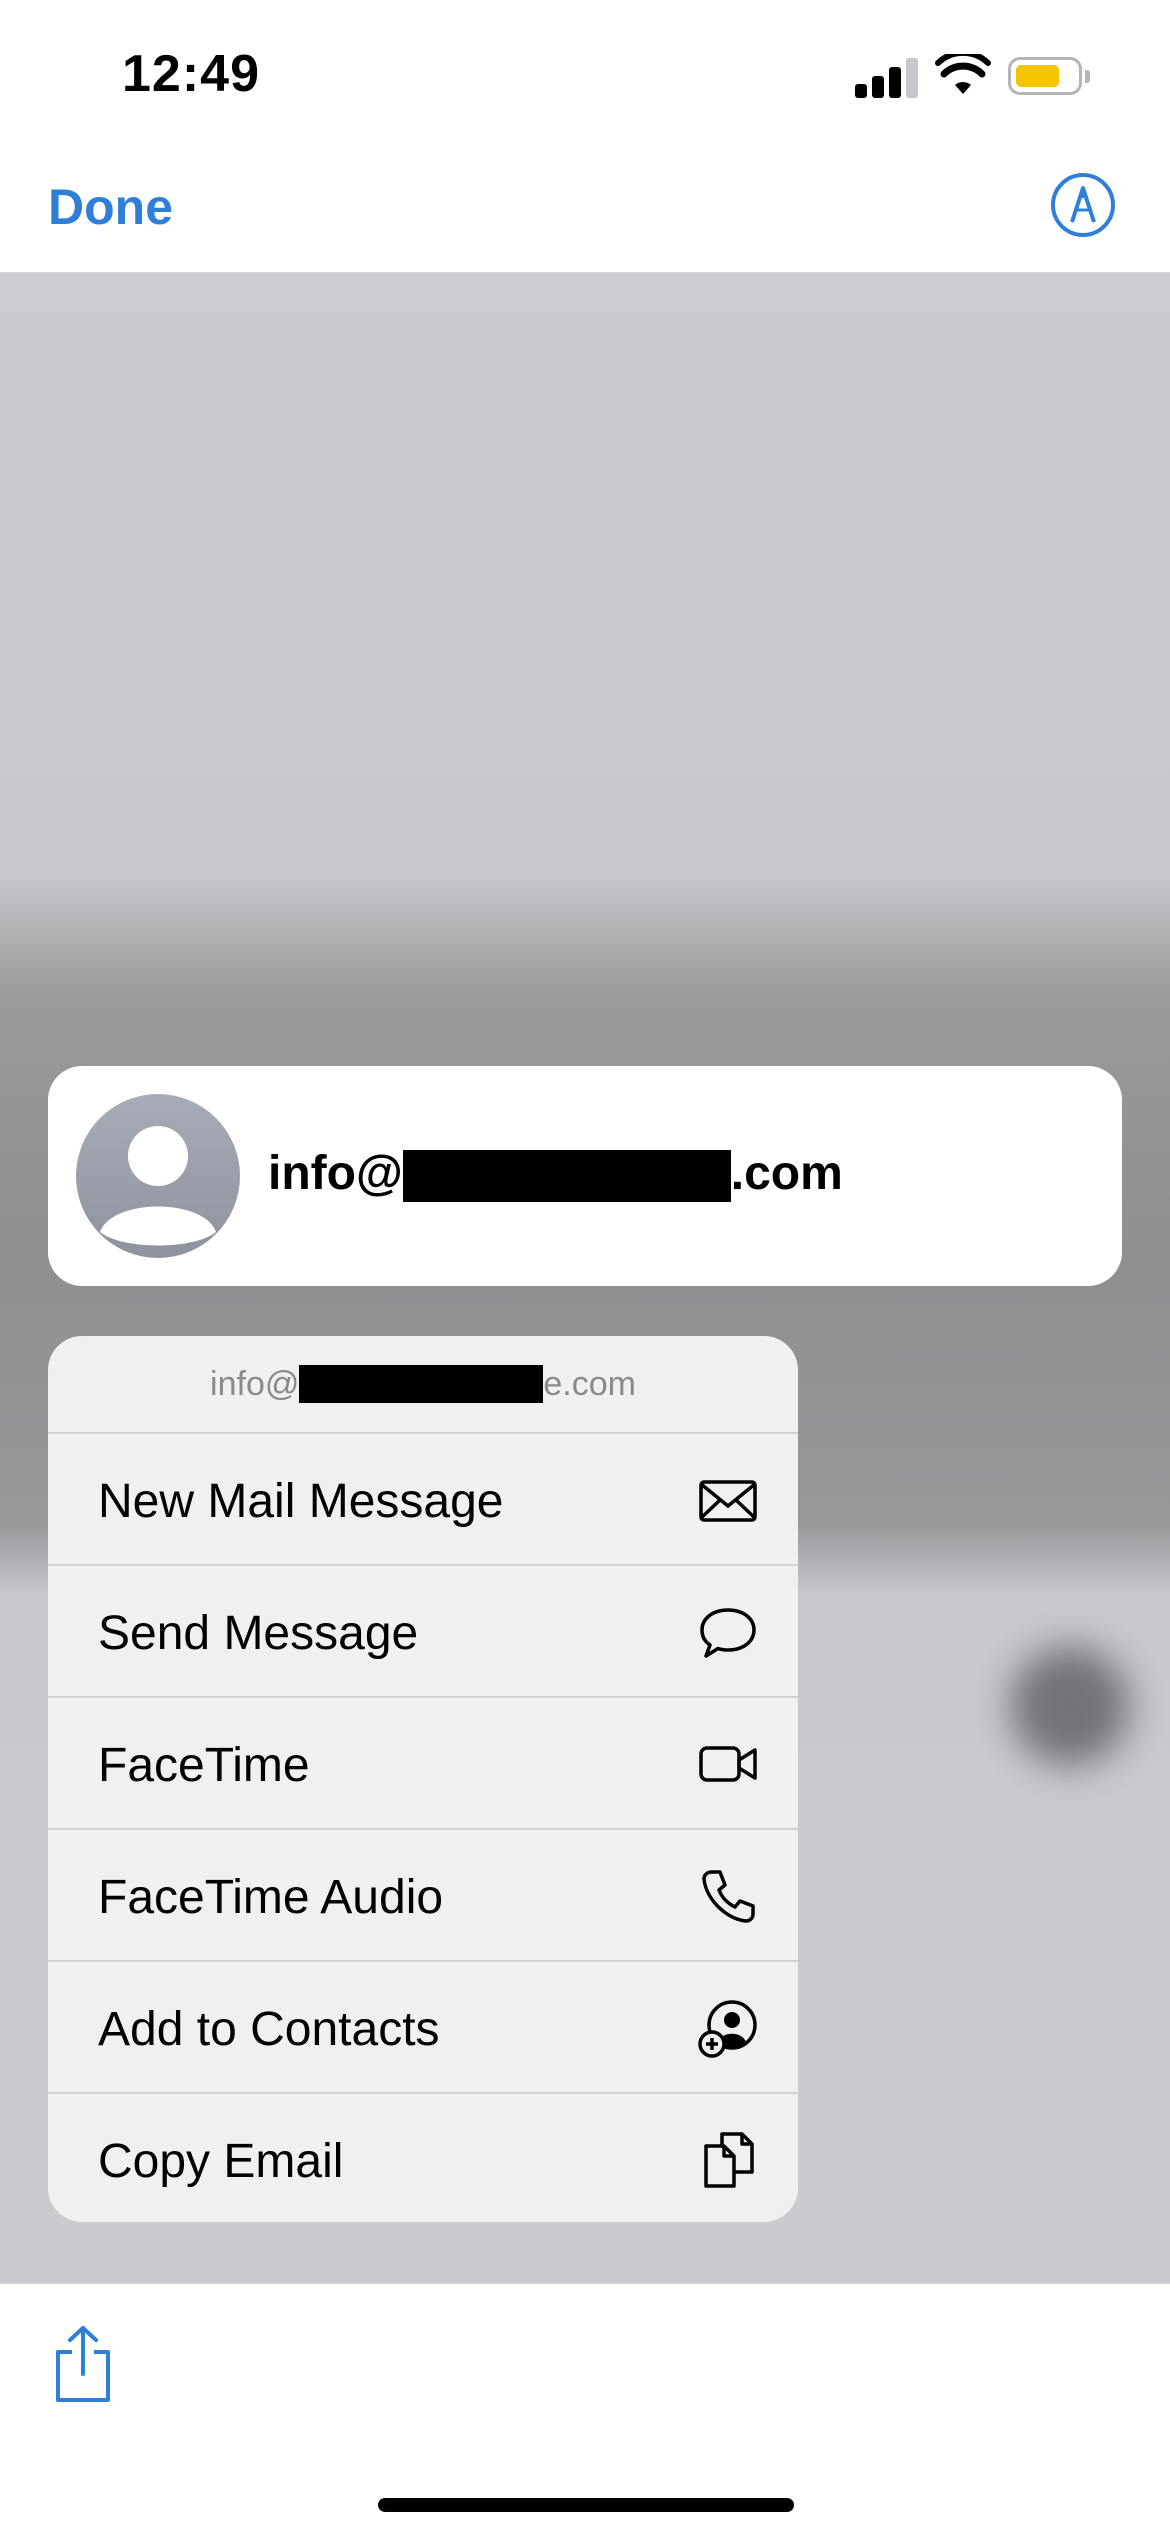 Image resolution: width=1170 pixels, height=2534 pixels. I want to click on add-contact-icon, so click(727, 2029).